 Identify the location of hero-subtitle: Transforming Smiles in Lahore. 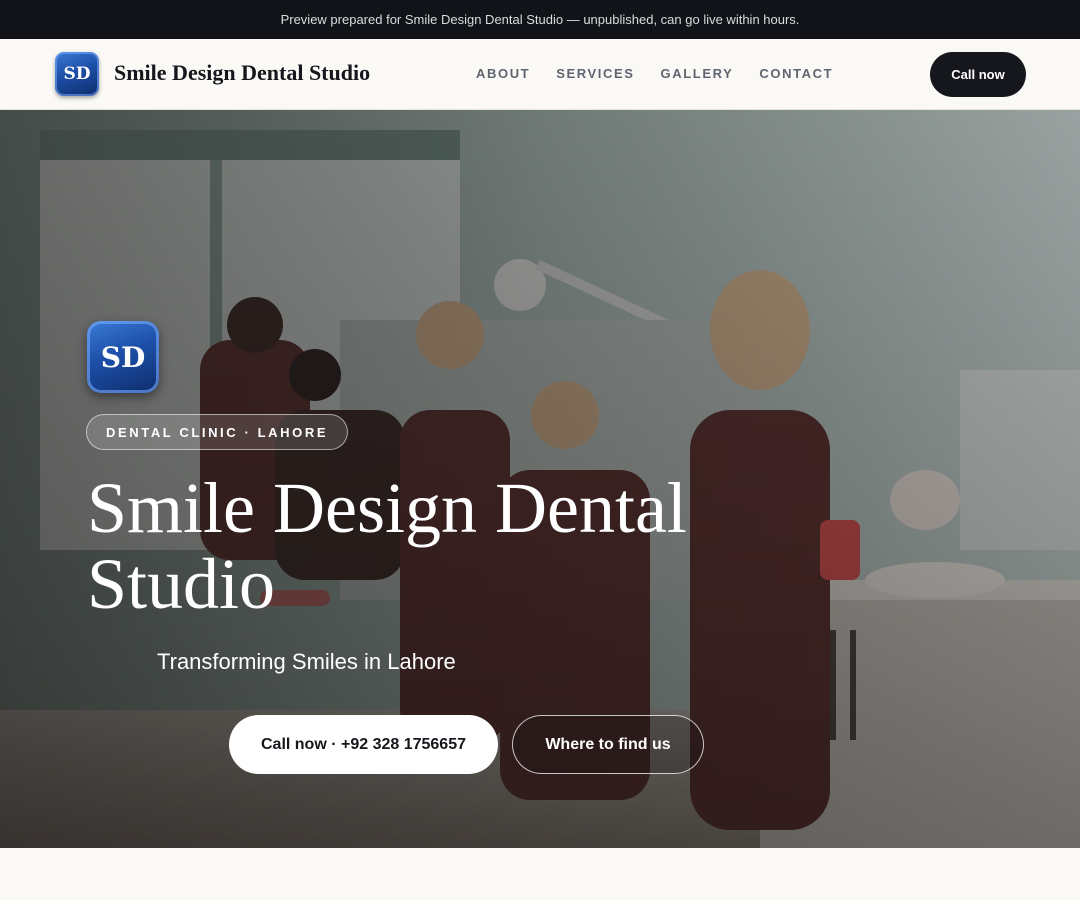
(306, 661).